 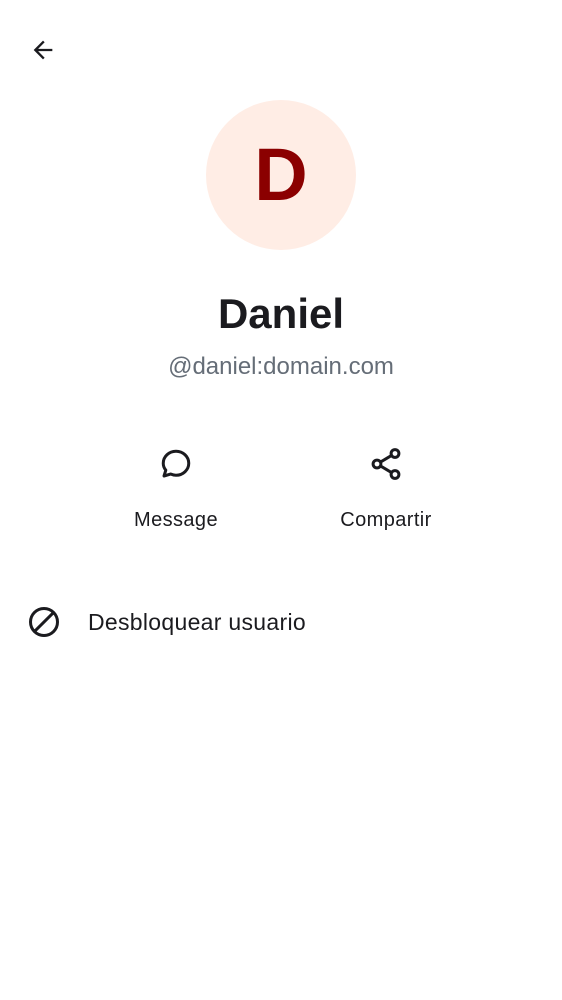 I want to click on message-button: Message, so click(x=176, y=490).